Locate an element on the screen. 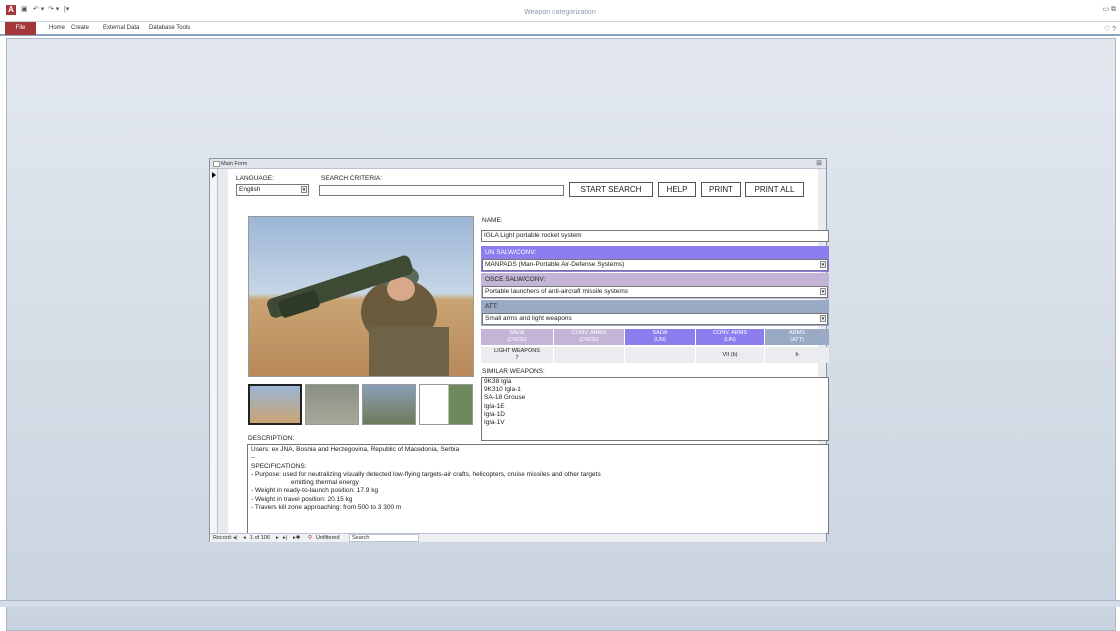  description-line: SPECIFICATIONS: is located at coordinates (279, 466).